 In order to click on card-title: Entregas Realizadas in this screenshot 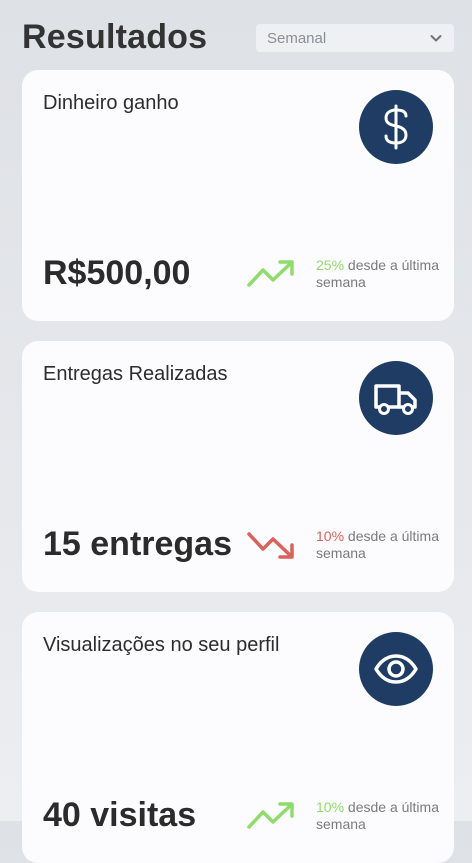, I will do `click(135, 374)`.